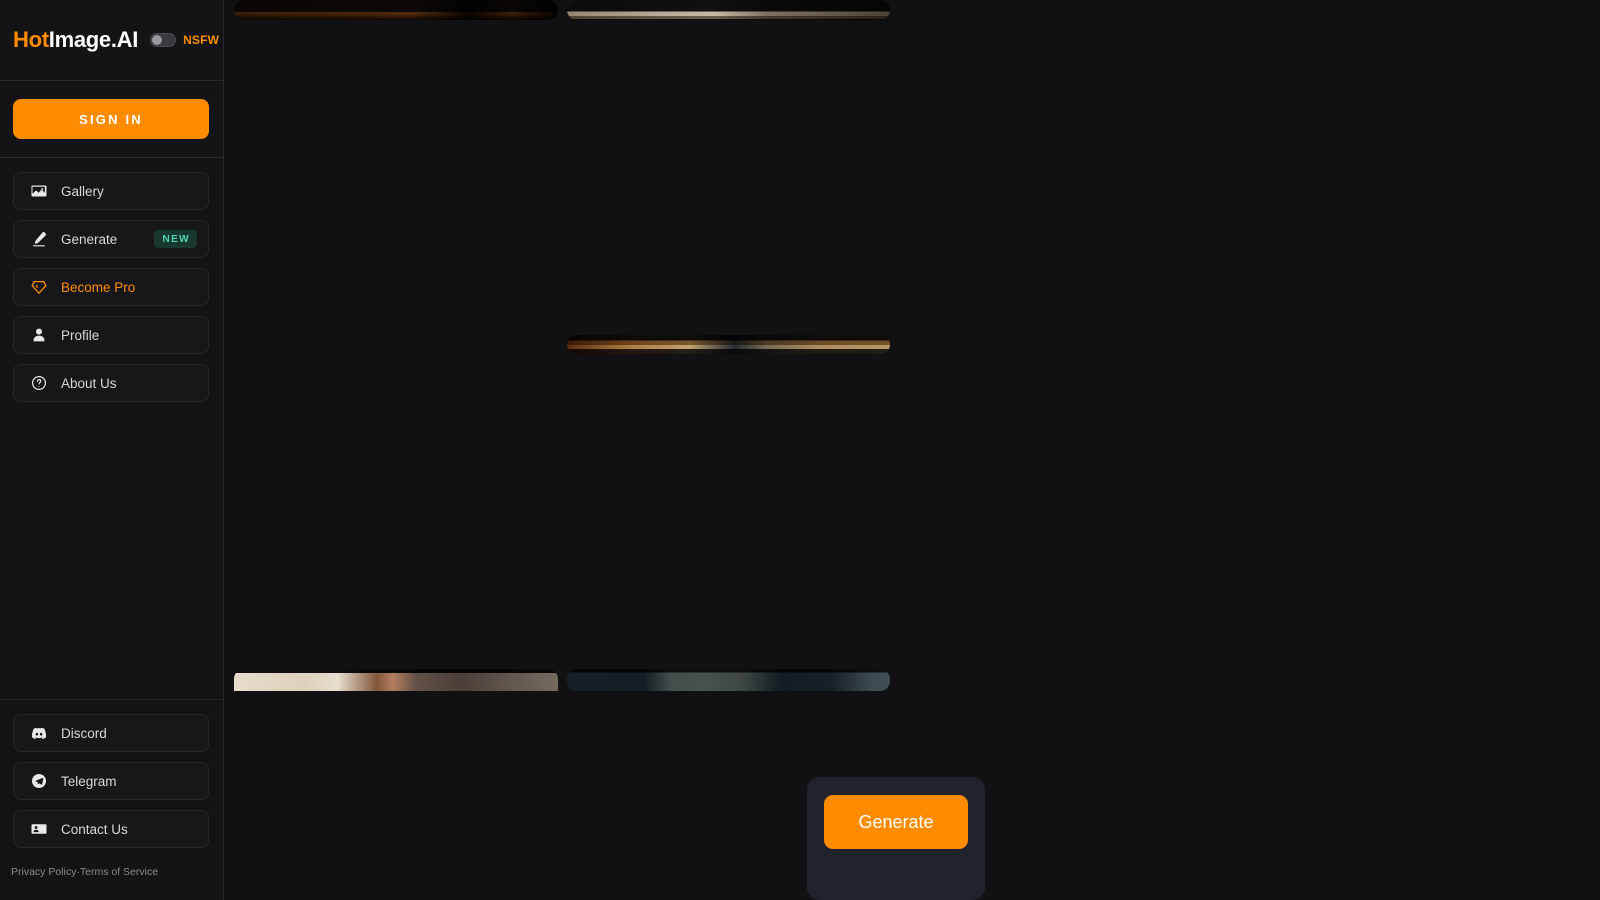 This screenshot has height=900, width=1600. Describe the element at coordinates (94, 829) in the screenshot. I see `sidebar-item-label: Contact Us` at that location.